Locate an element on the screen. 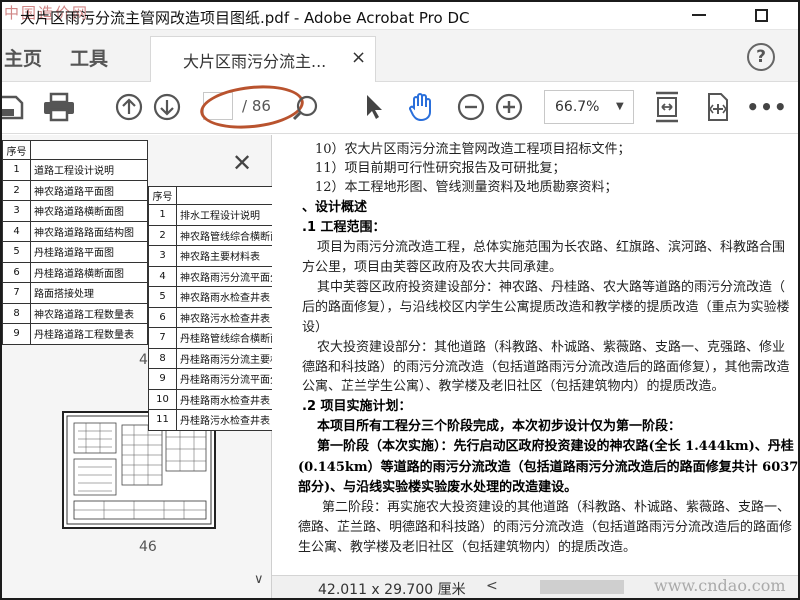  table-row: 3 神农路道路横断面图 is located at coordinates (75, 211).